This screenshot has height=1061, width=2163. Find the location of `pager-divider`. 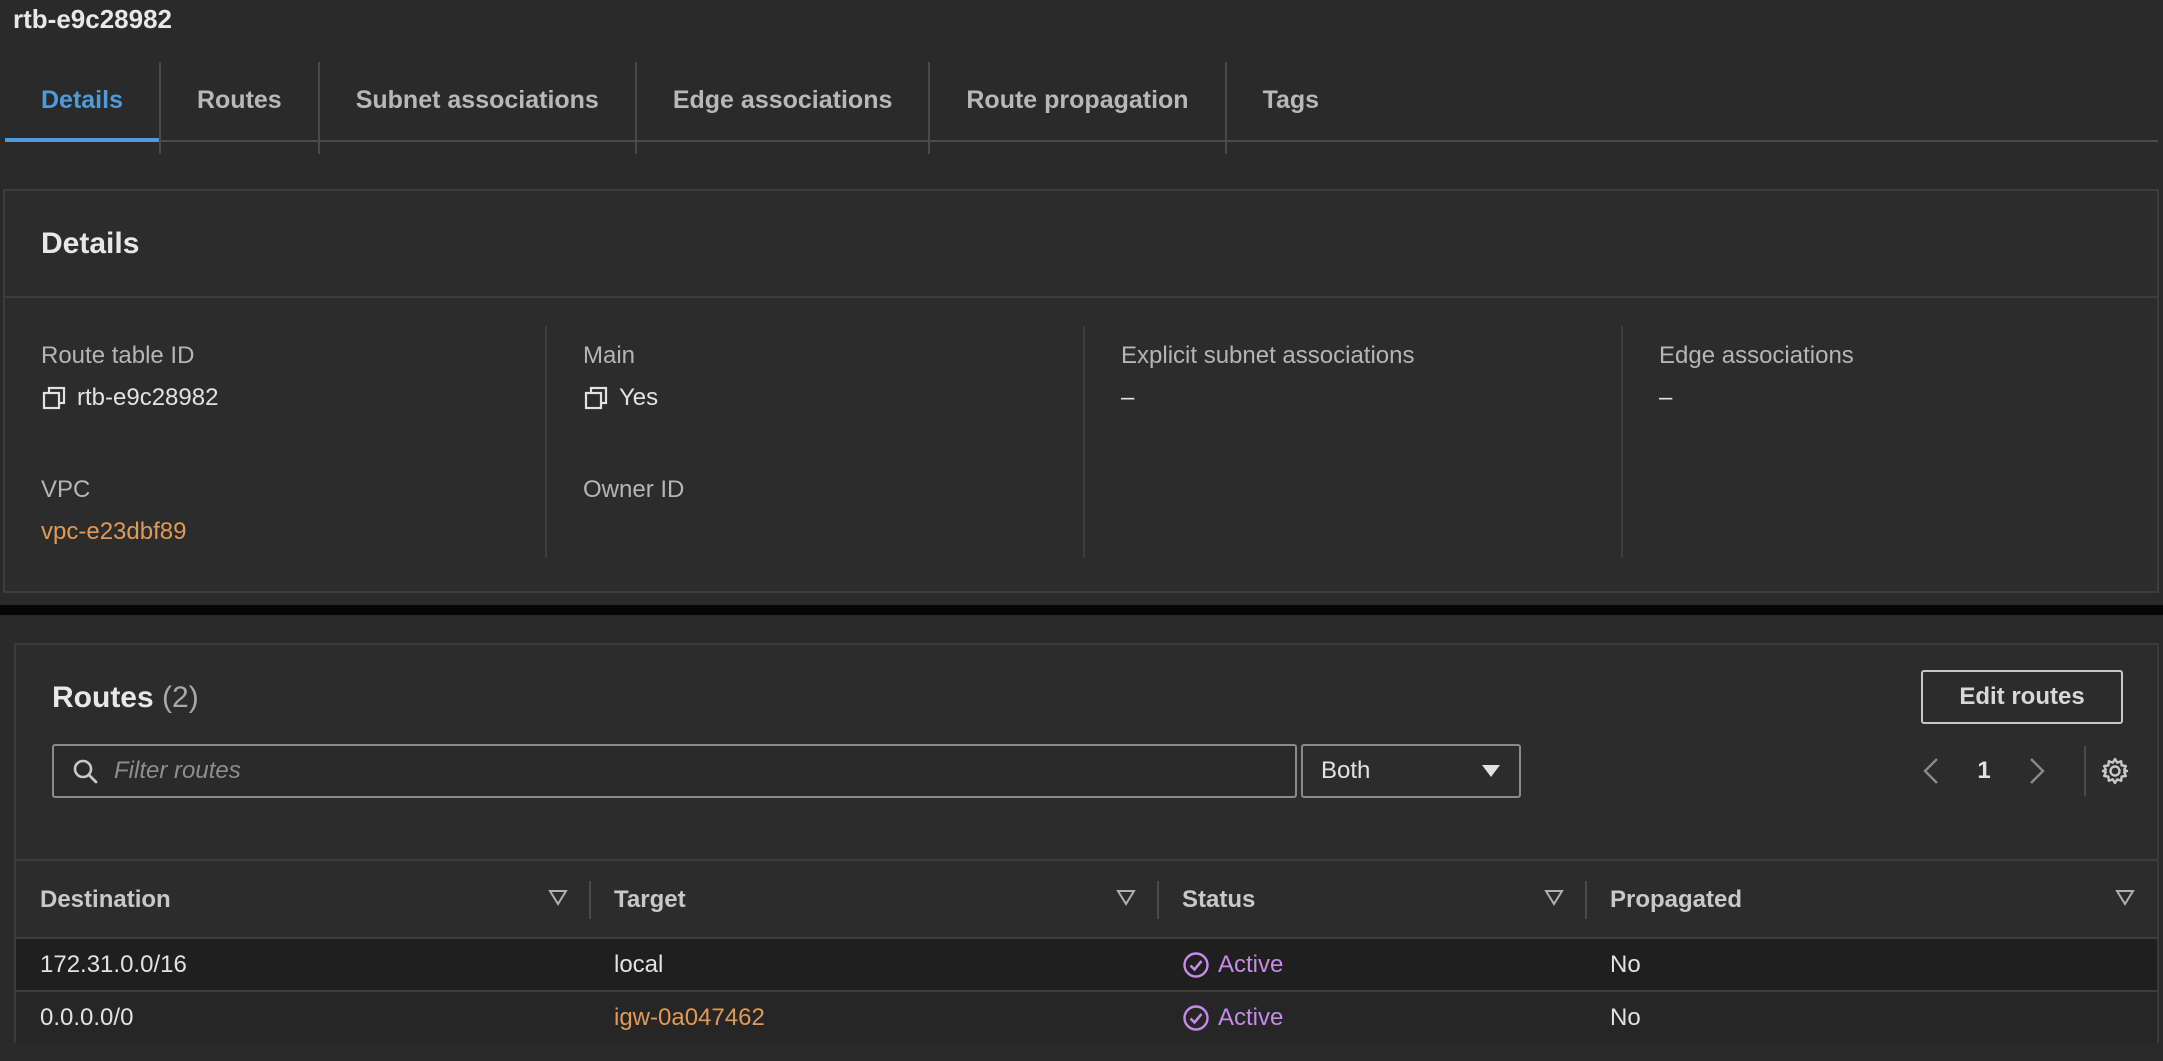

pager-divider is located at coordinates (2085, 771).